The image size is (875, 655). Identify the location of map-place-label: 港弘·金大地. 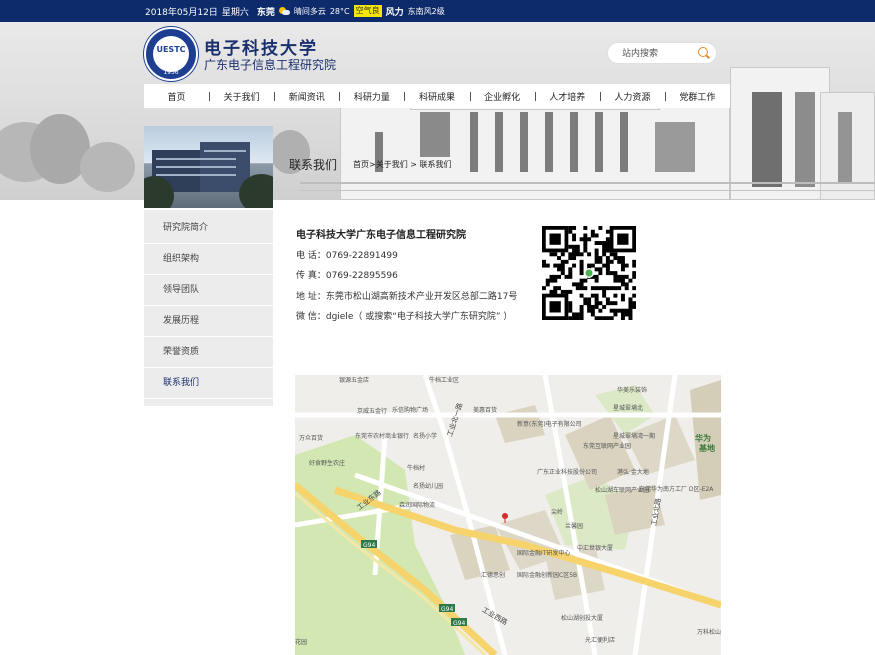
(633, 472).